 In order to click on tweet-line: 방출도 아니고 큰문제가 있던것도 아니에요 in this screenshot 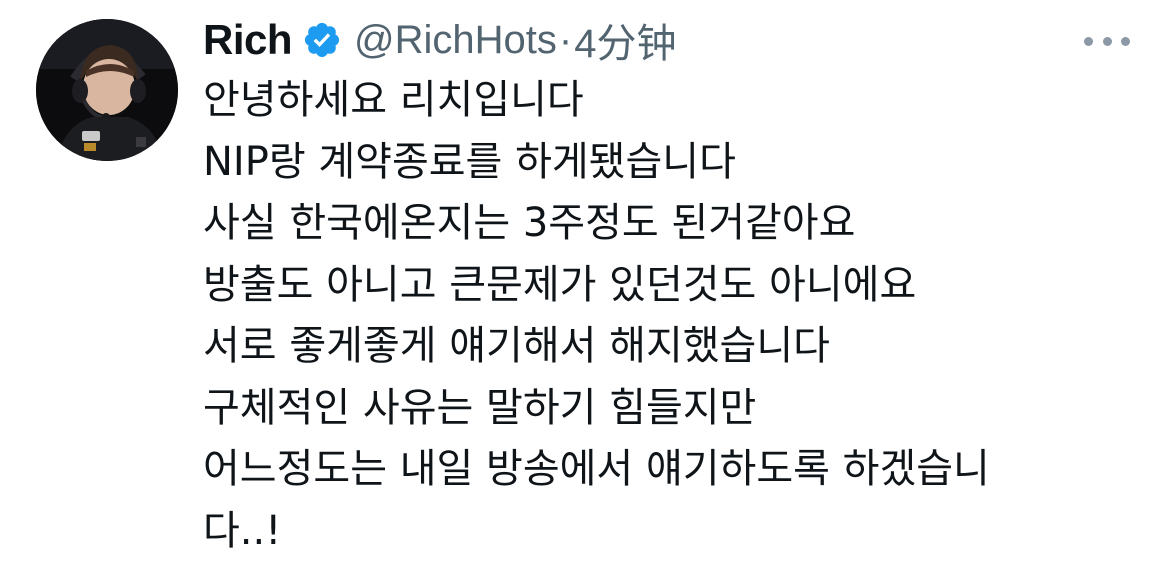, I will do `click(560, 284)`.